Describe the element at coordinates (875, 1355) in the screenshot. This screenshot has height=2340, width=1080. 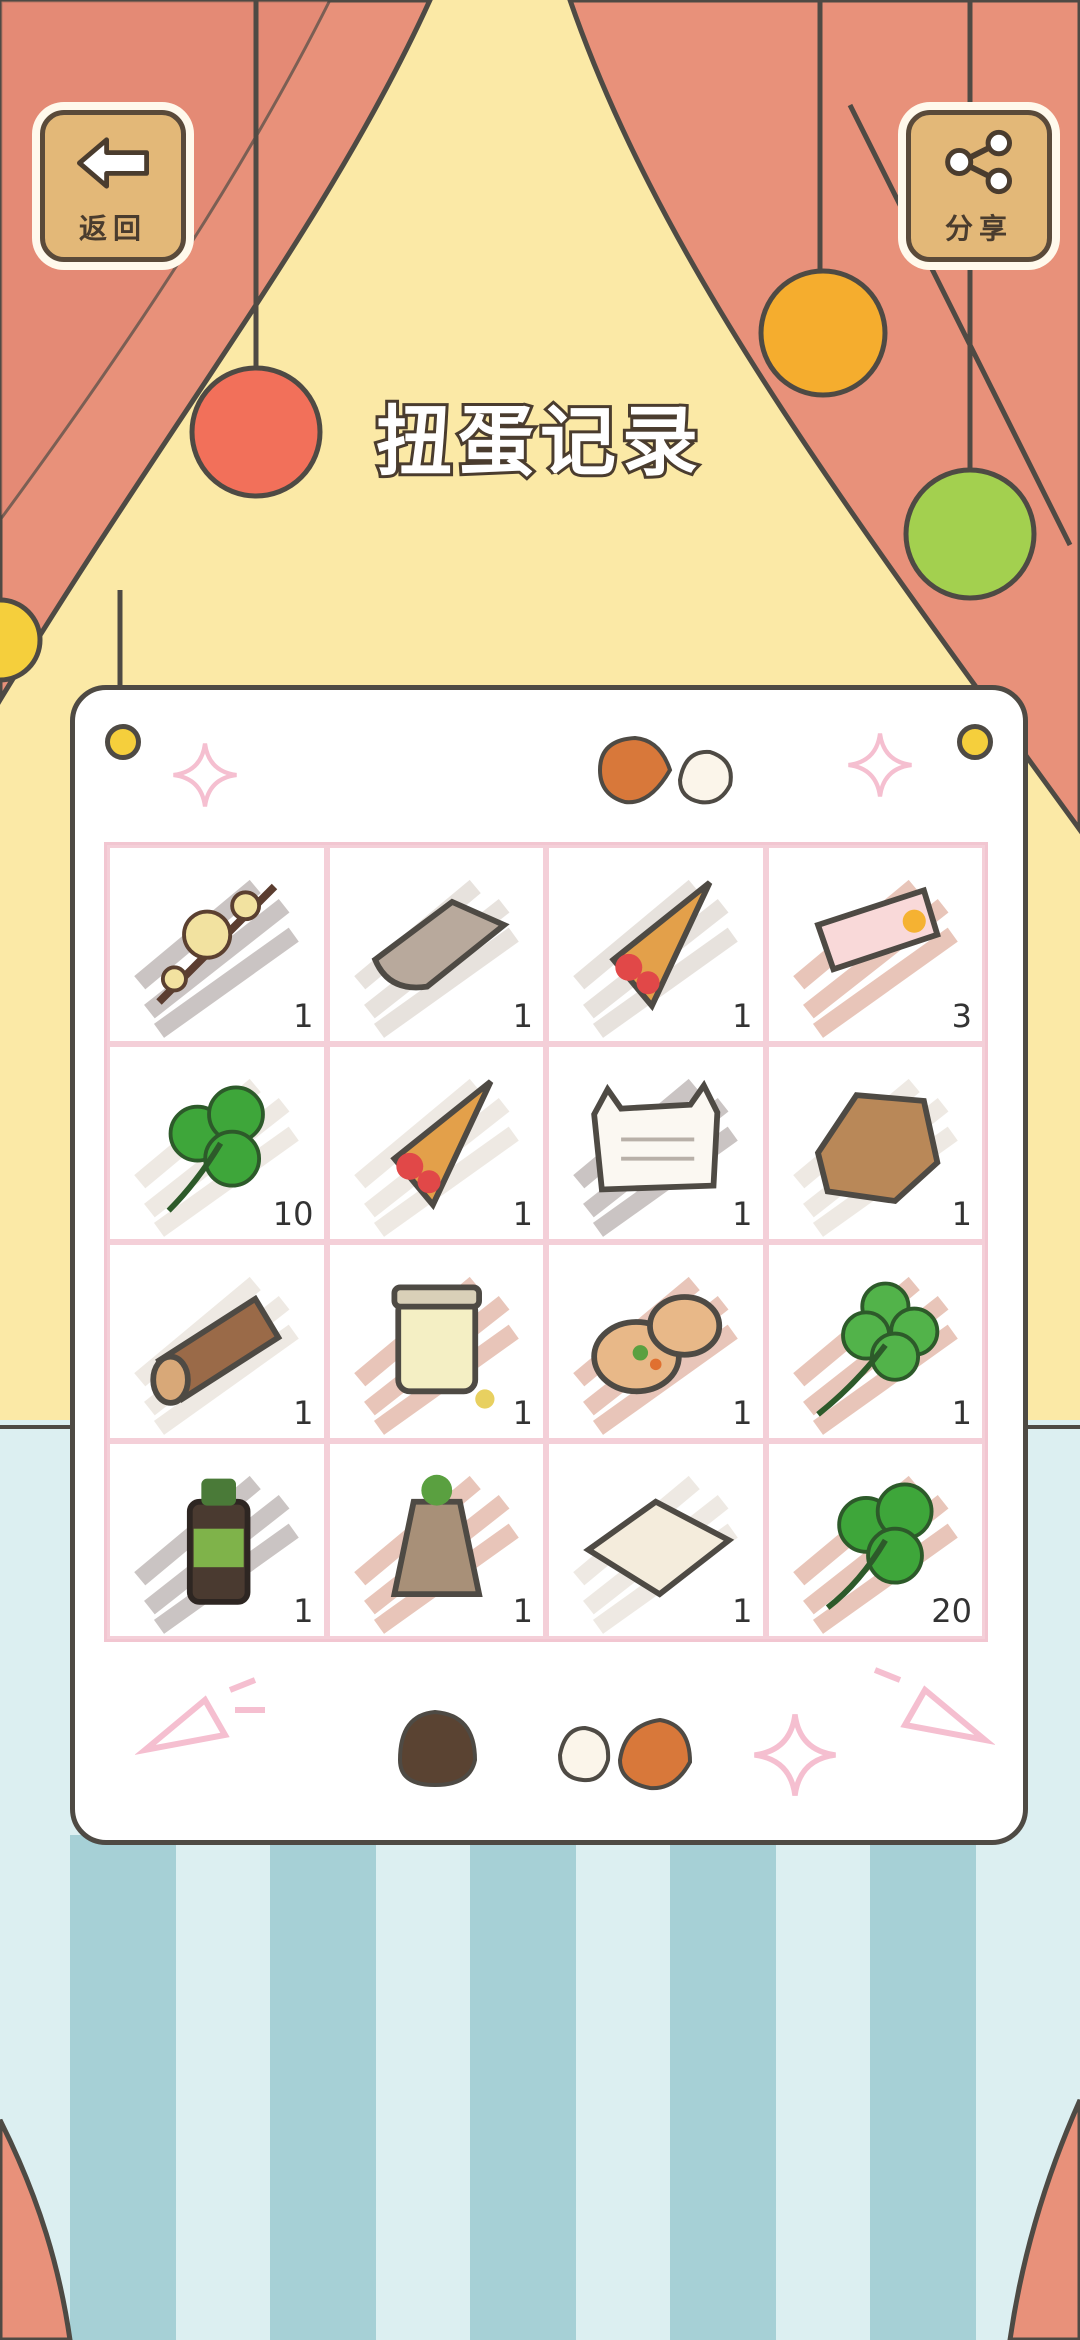
I see `four-leaf-clover-icon` at that location.